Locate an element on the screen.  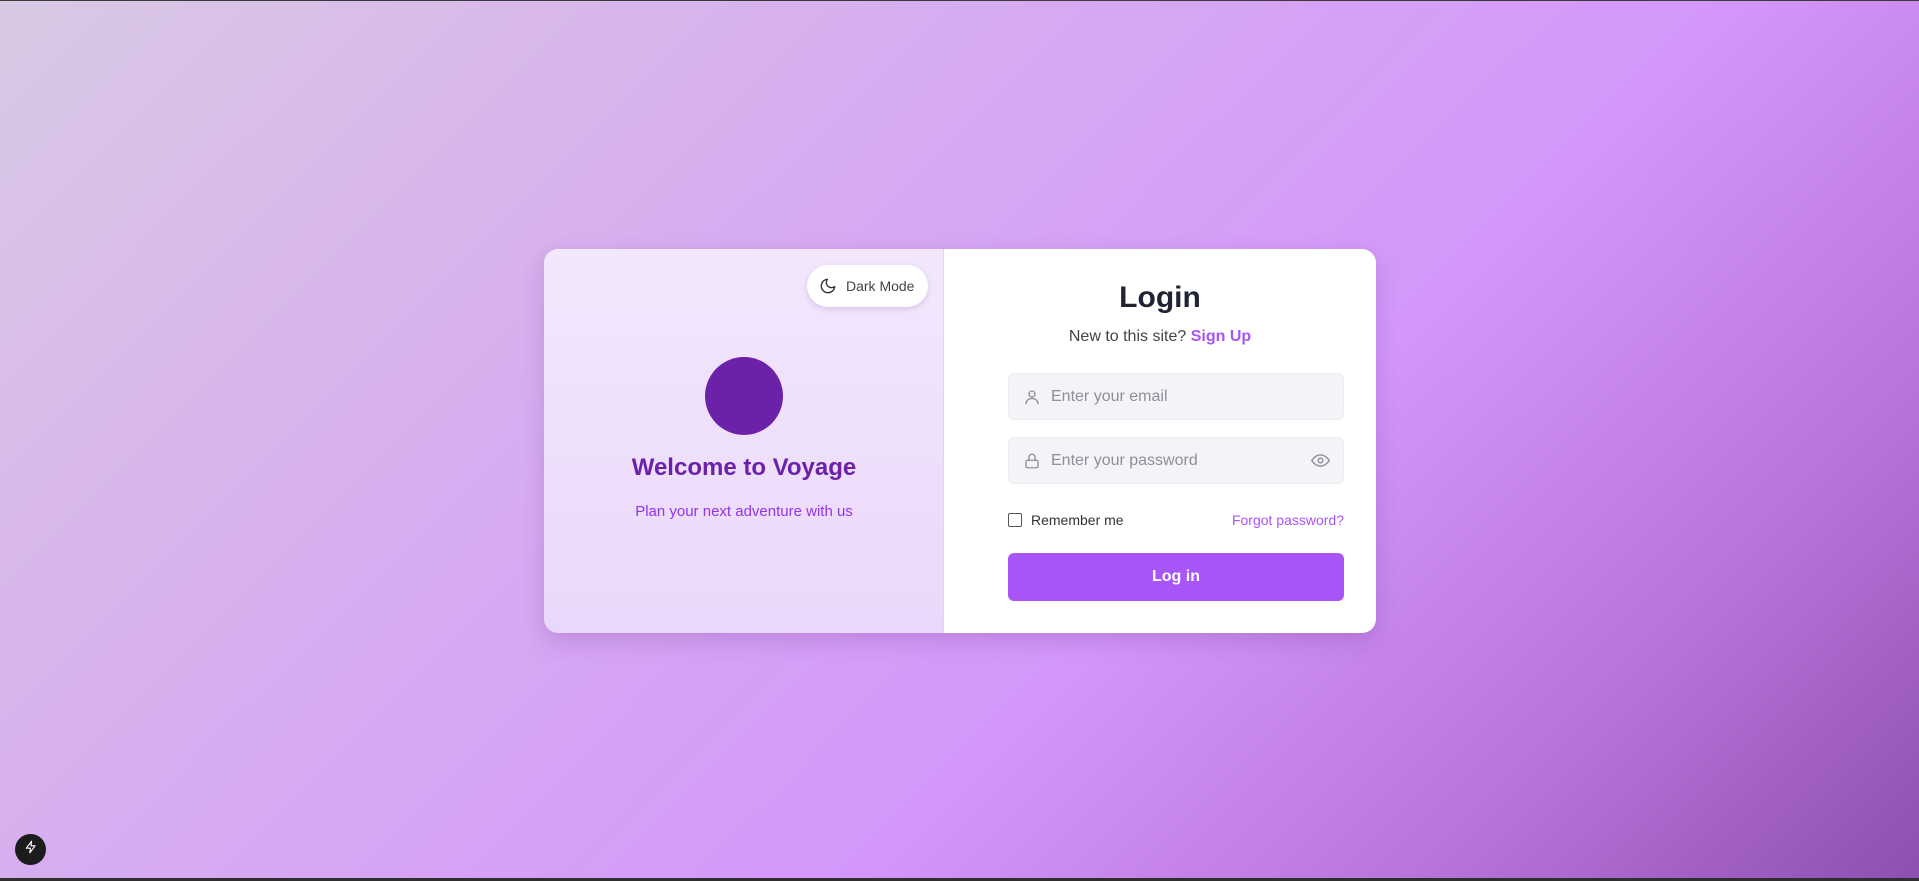
email-field is located at coordinates (1176, 396).